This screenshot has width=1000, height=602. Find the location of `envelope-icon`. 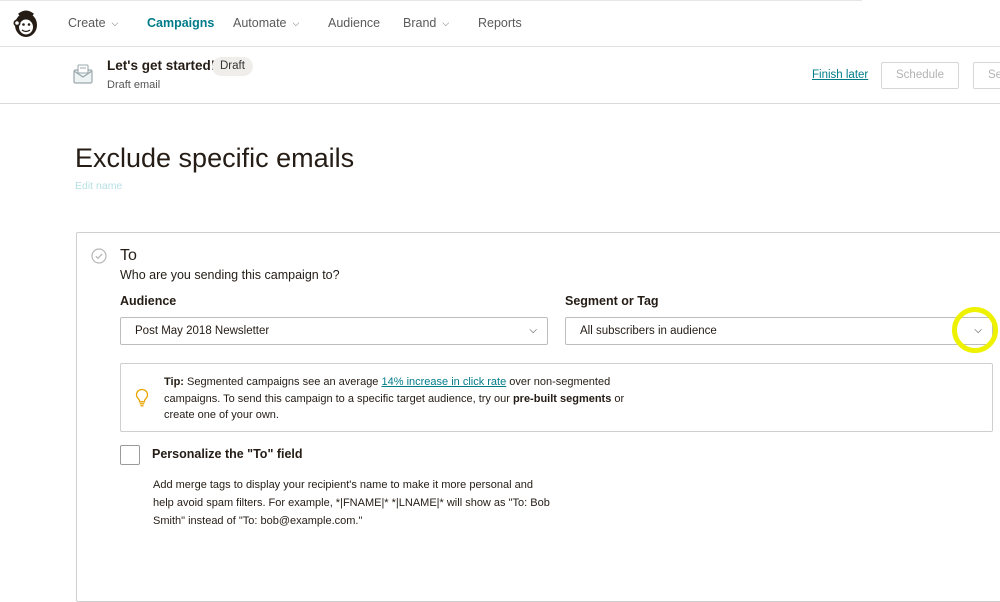

envelope-icon is located at coordinates (83, 74).